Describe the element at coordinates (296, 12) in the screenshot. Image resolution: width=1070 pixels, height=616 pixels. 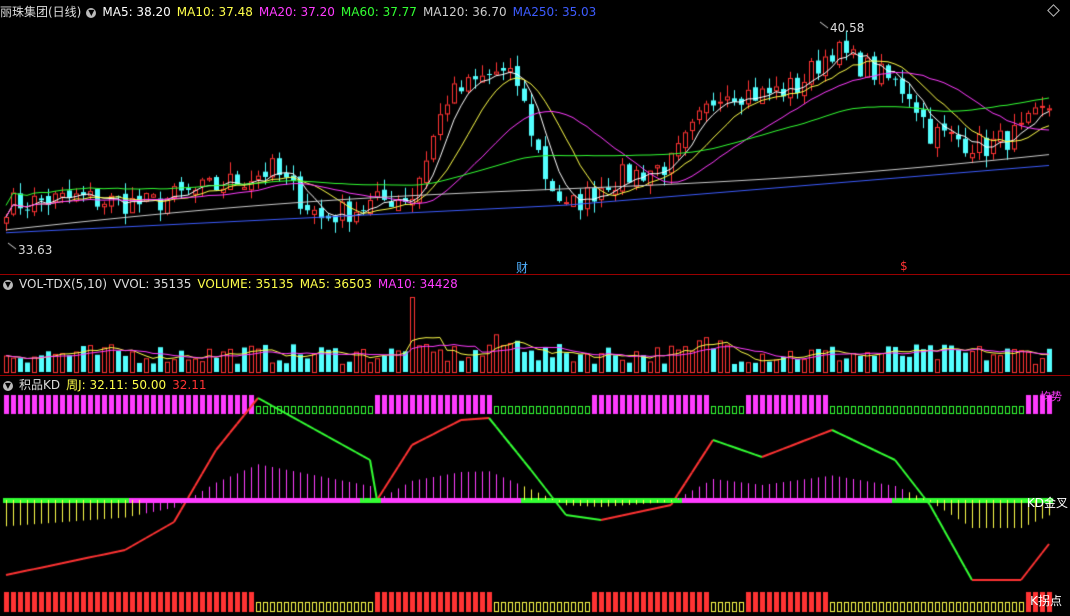
I see `ma20-label: MA20: 37.20` at that location.